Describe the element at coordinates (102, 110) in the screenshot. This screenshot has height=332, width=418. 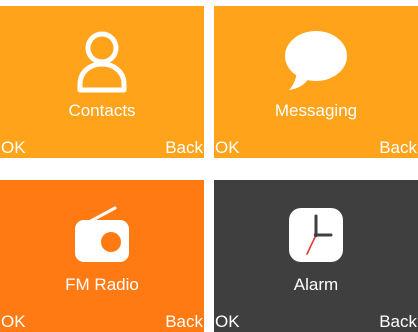
I see `app-name-label: Contacts` at that location.